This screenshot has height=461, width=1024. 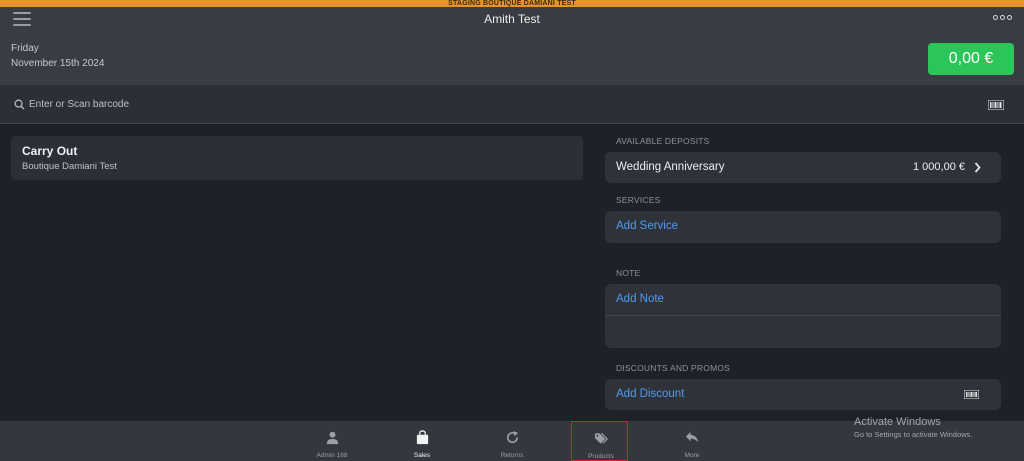 I want to click on reply-icon, so click(x=692, y=437).